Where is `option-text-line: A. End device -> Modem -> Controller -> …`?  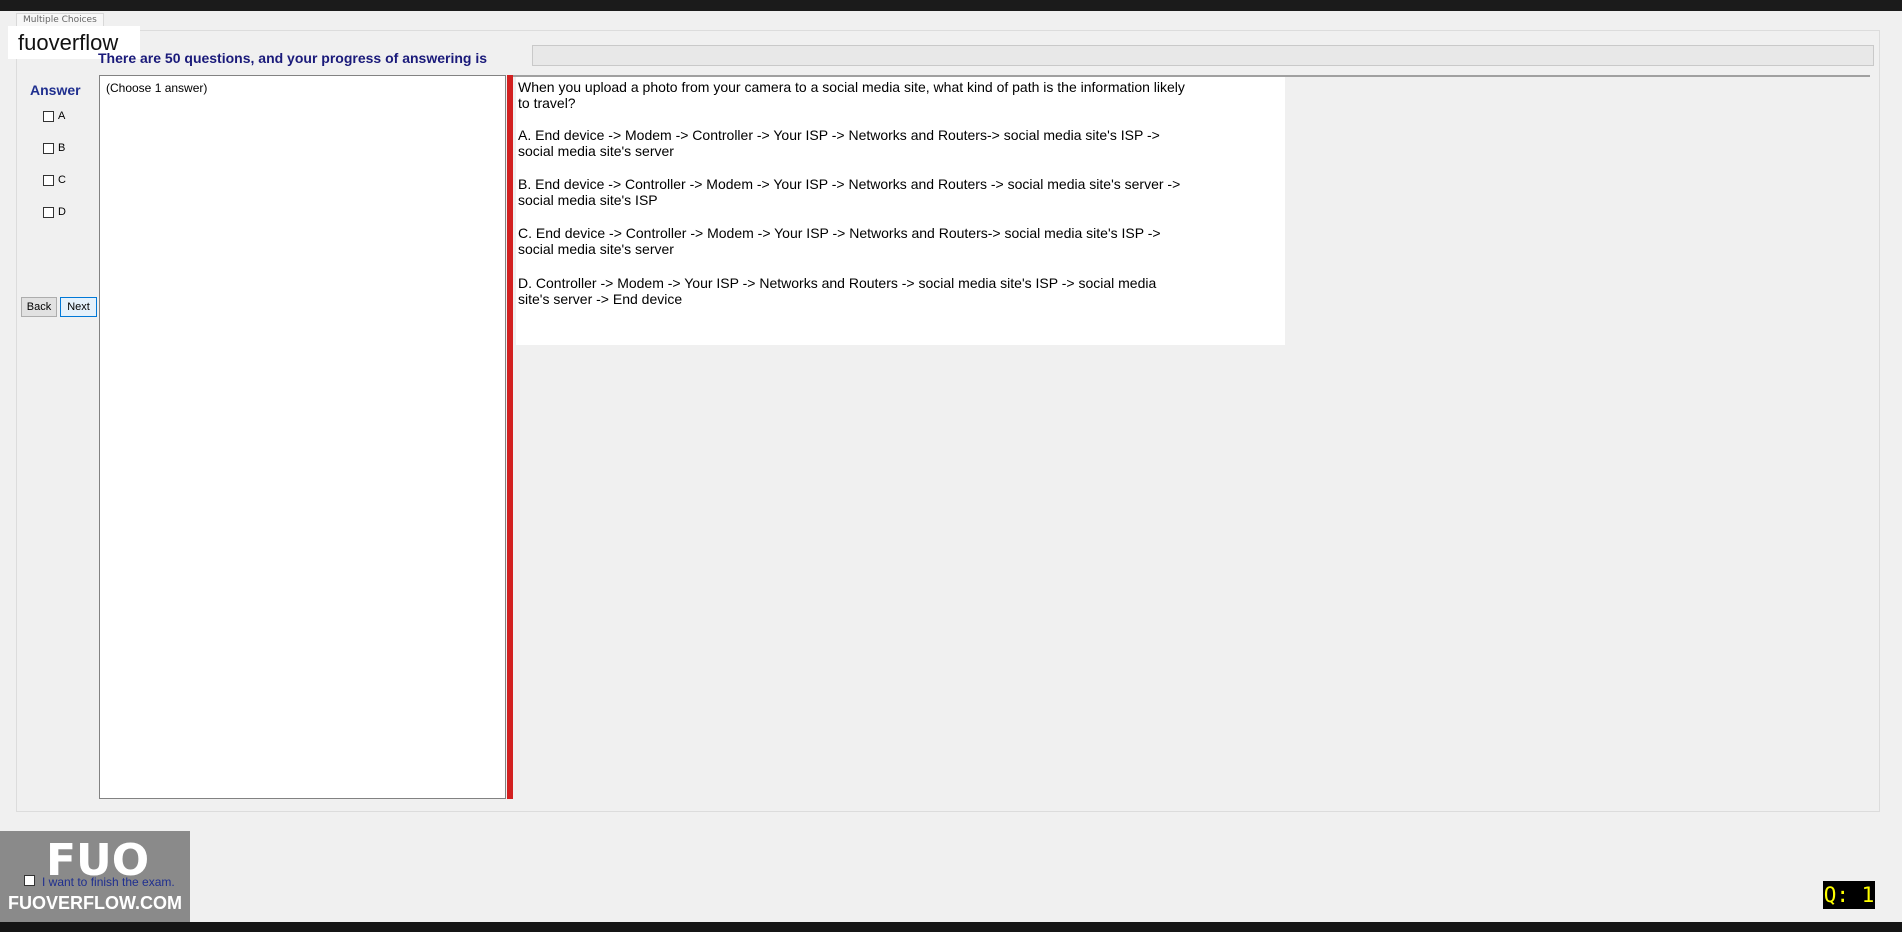
option-text-line: A. End device -> Modem -> Controller -> … is located at coordinates (839, 135).